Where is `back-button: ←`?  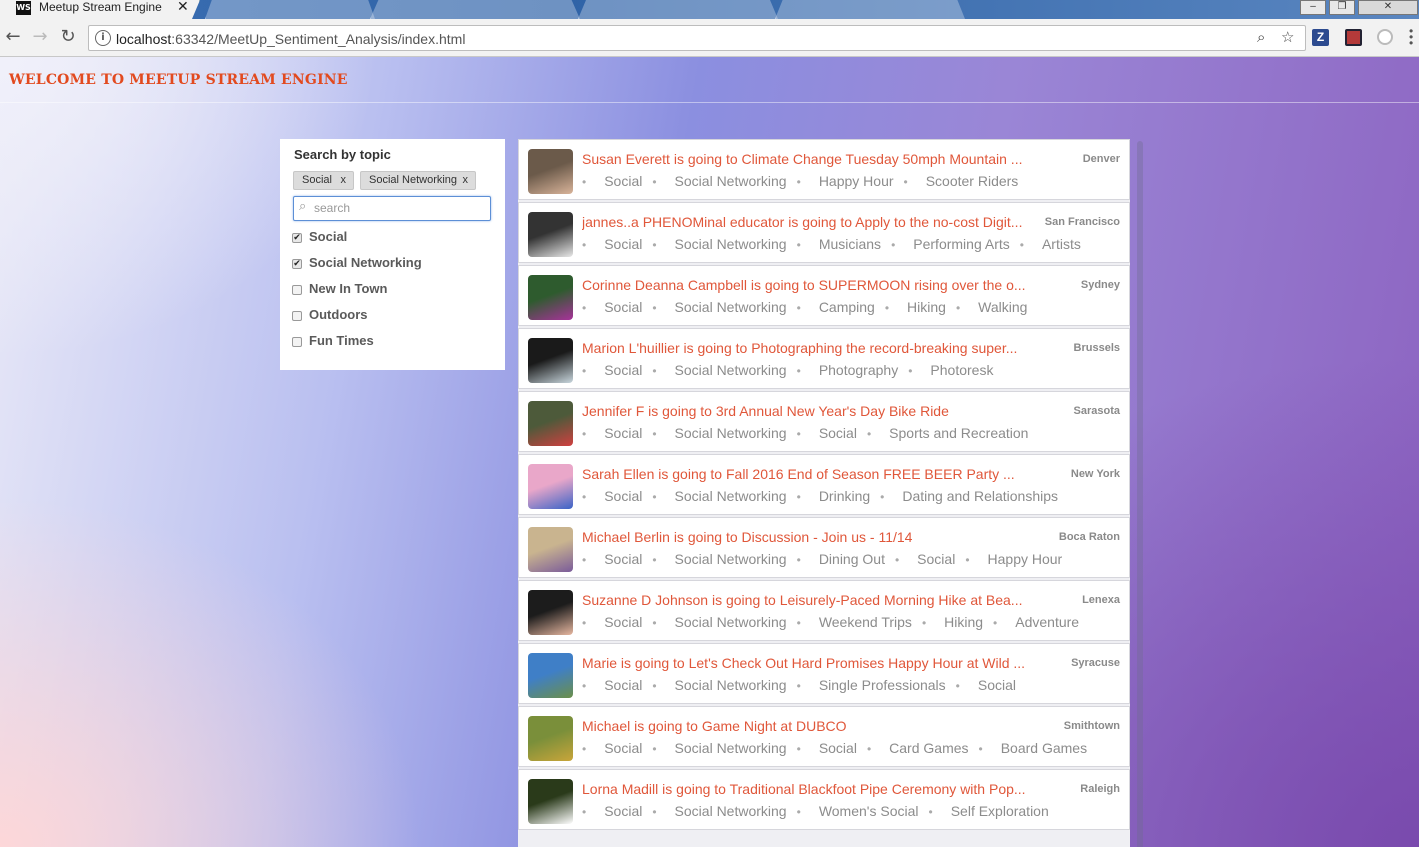 back-button: ← is located at coordinates (13, 37).